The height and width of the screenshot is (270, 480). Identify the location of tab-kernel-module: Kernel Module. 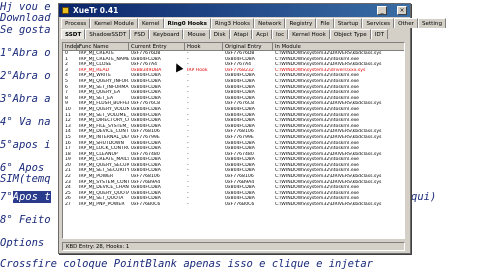
(114, 23).